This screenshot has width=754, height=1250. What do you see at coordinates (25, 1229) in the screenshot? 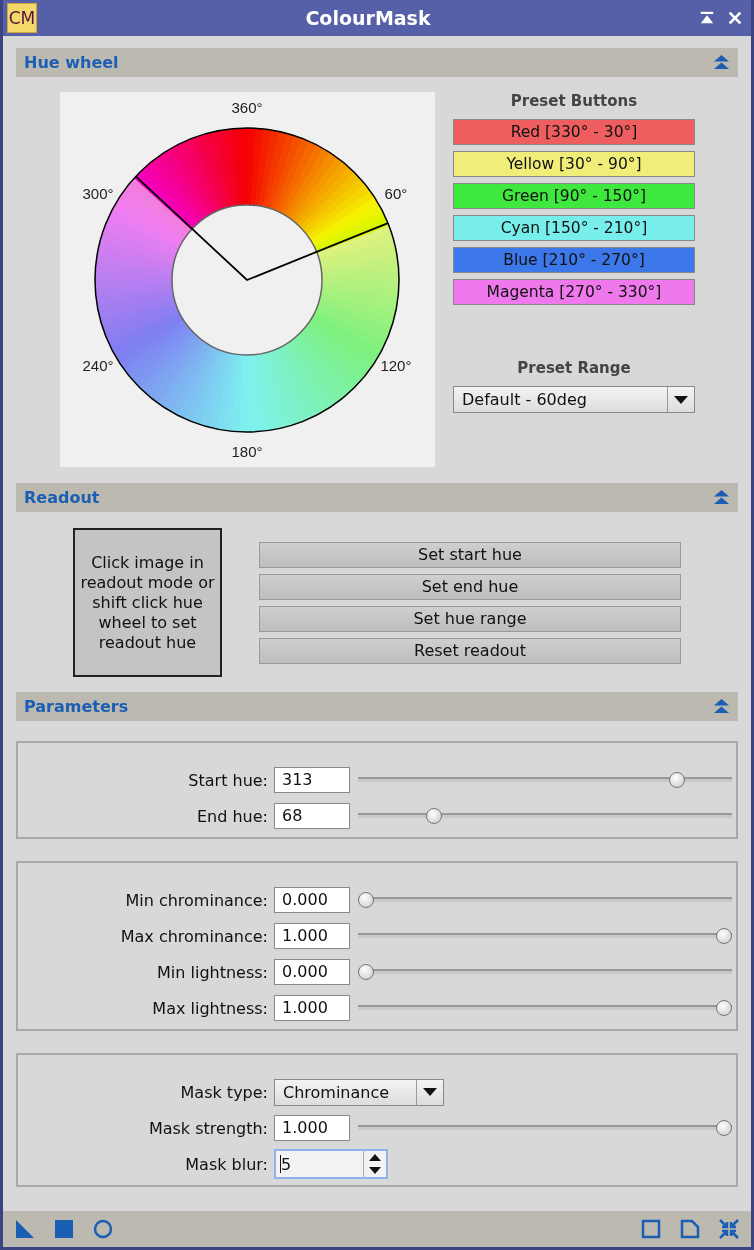
I see `triangle-icon` at bounding box center [25, 1229].